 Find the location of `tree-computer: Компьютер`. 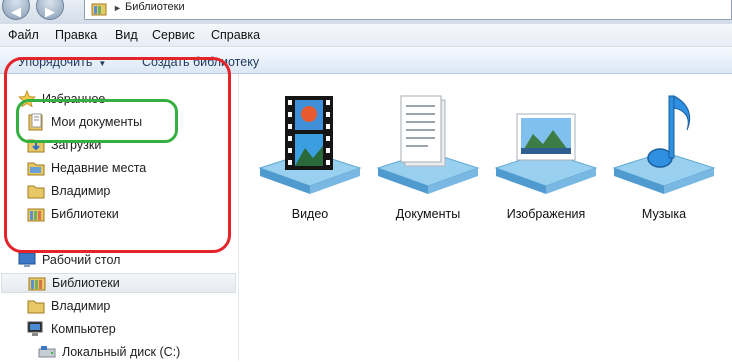

tree-computer: Компьютер is located at coordinates (71, 329).